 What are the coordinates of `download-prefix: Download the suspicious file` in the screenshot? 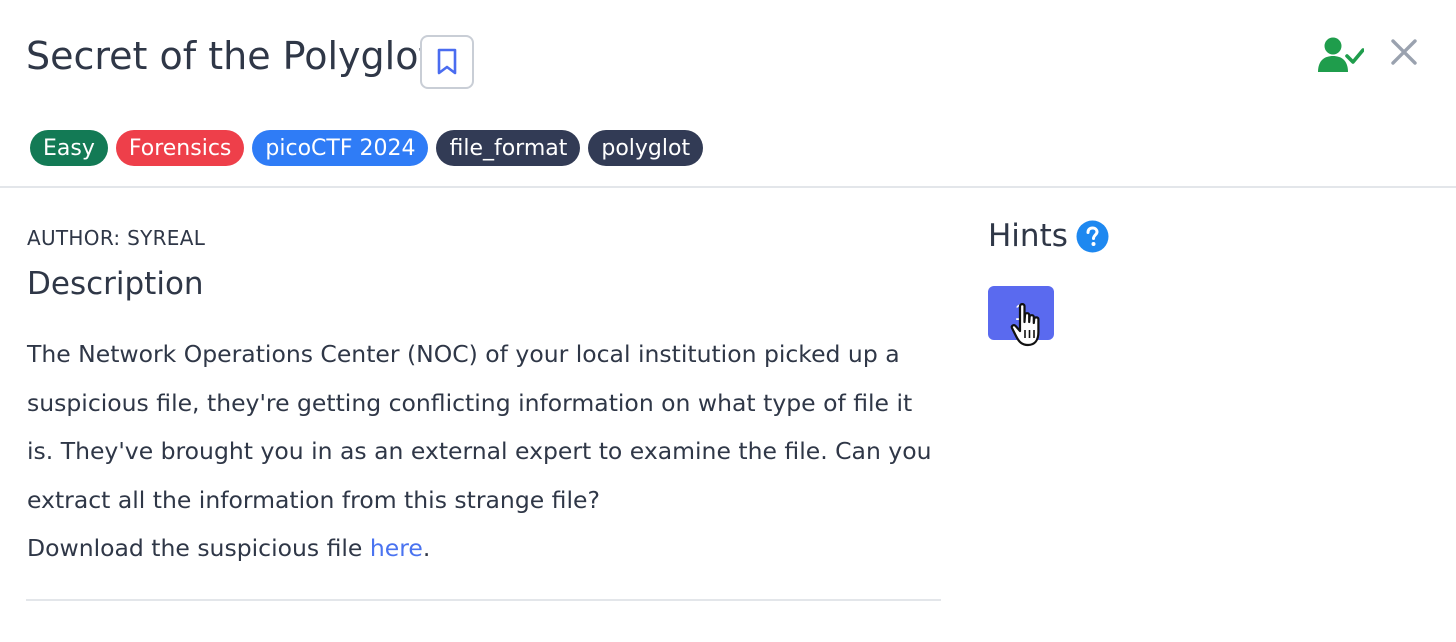 It's located at (198, 548).